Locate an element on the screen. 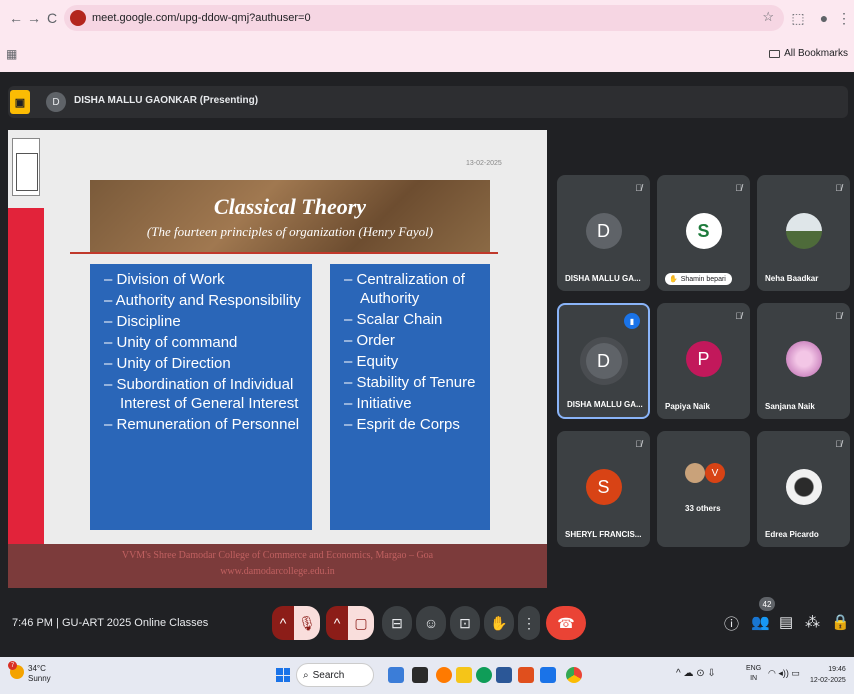  list-item: – Division of Work is located at coordinates (164, 279).